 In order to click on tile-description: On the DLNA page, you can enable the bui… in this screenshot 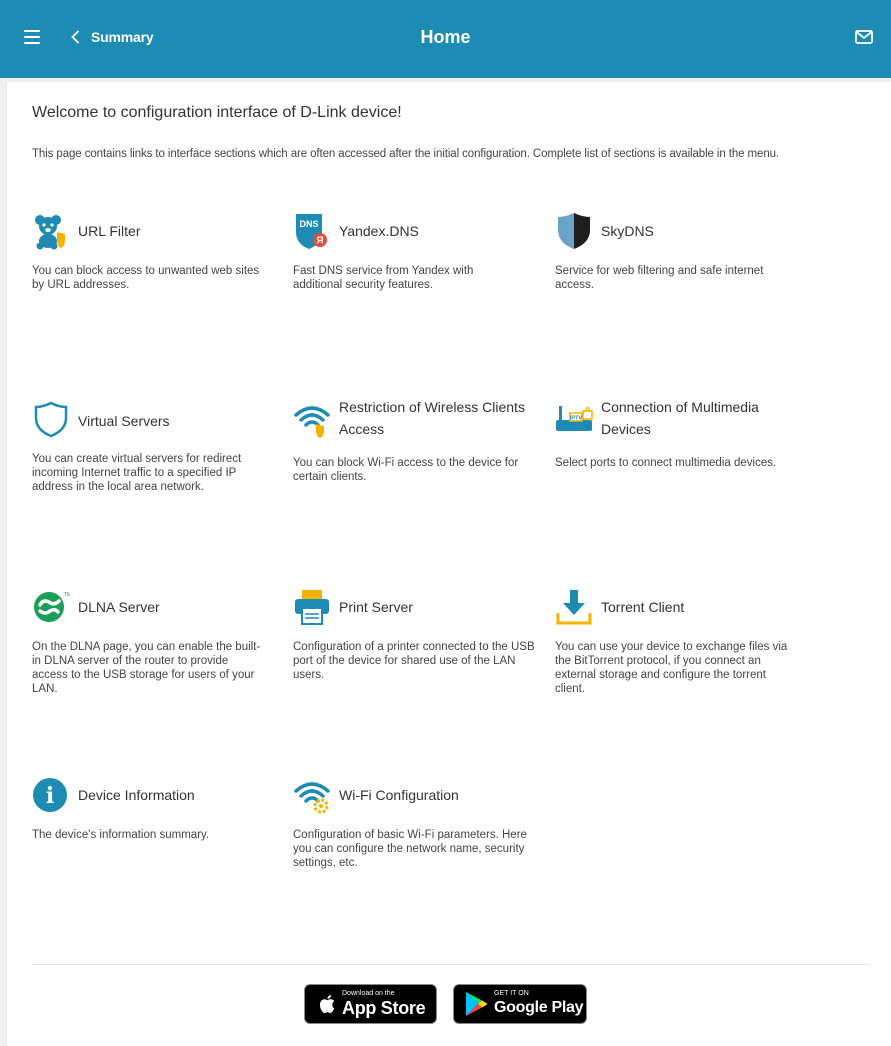, I will do `click(146, 668)`.